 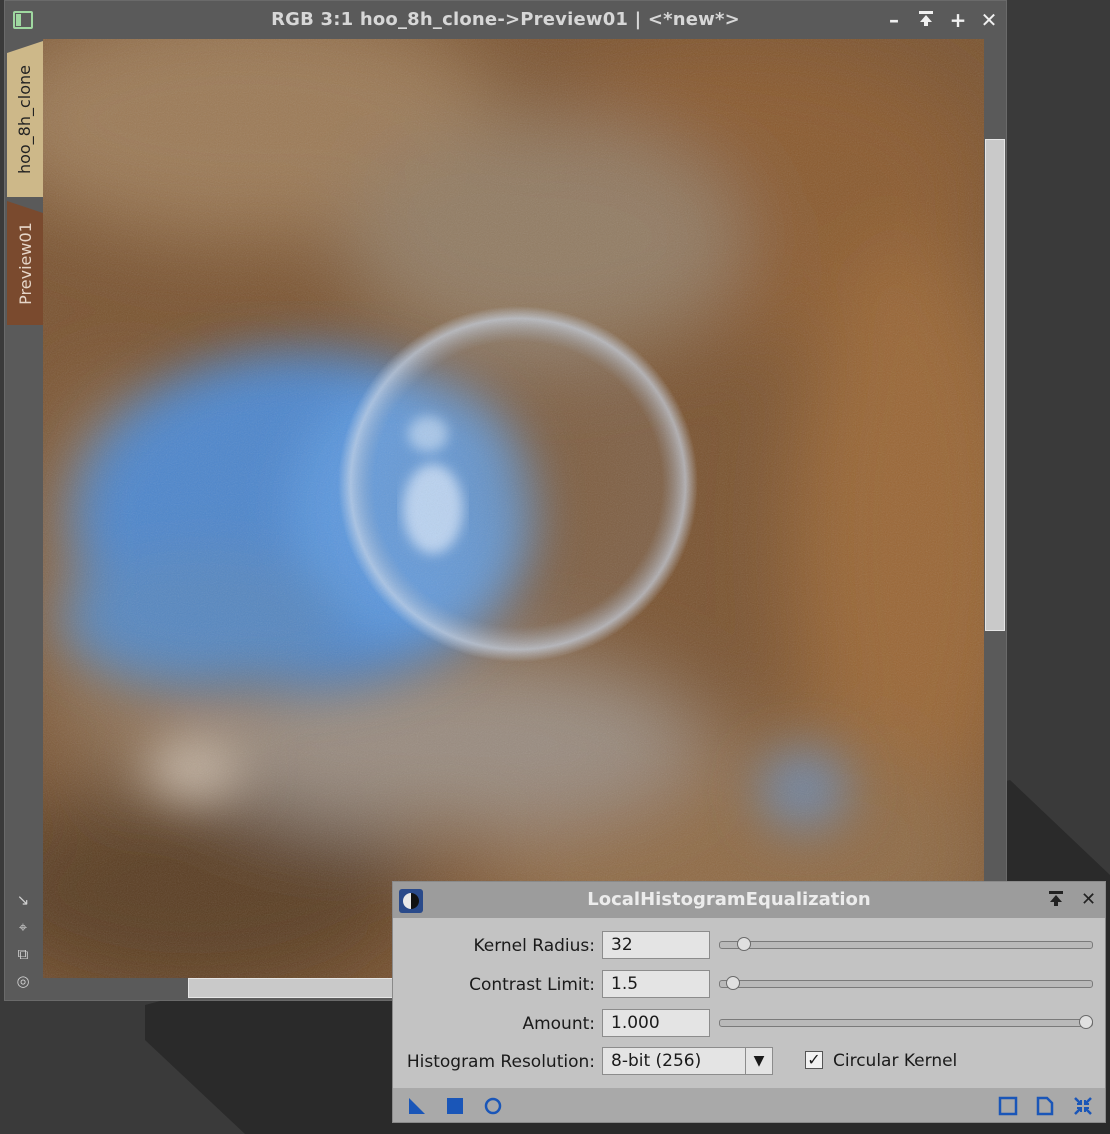 What do you see at coordinates (1086, 1022) in the screenshot?
I see `amount-slider-knob` at bounding box center [1086, 1022].